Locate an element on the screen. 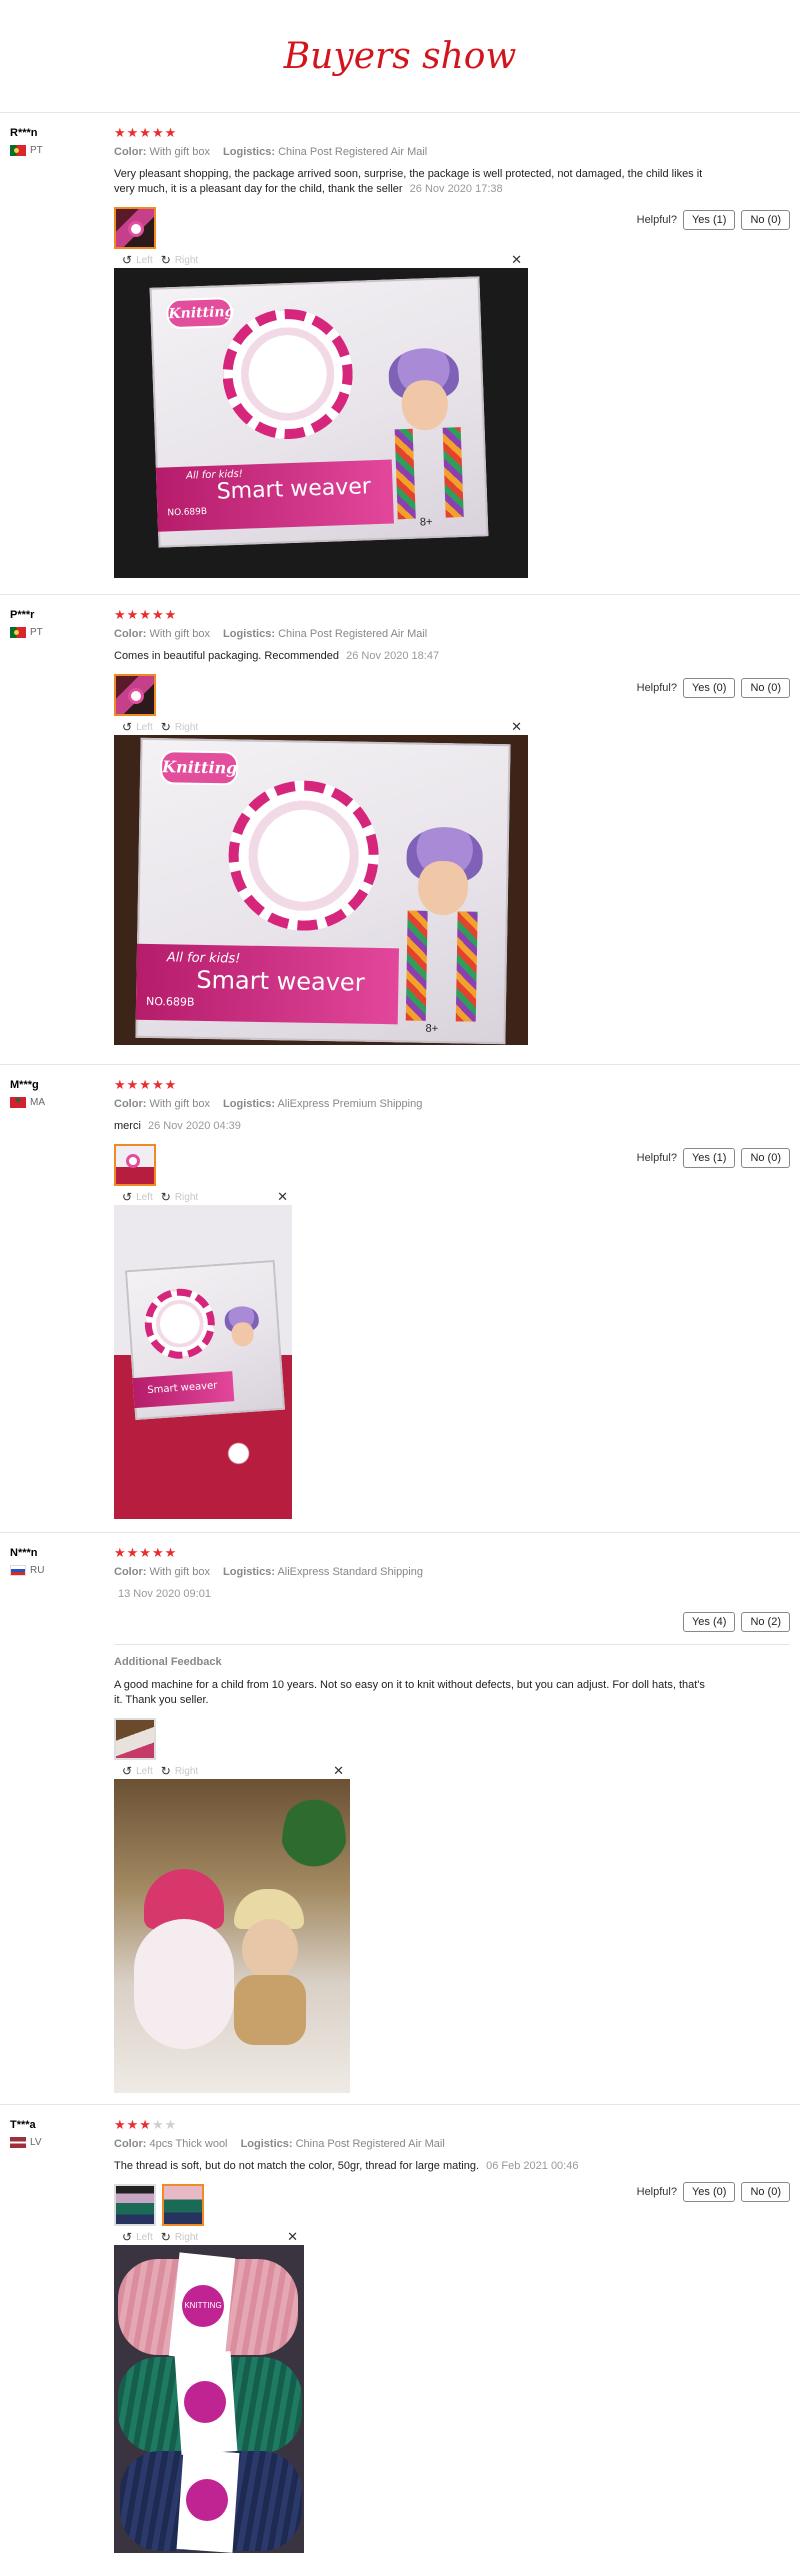 Image resolution: width=800 pixels, height=2566 pixels. review-text: 13 Nov 2020 09:01 is located at coordinates (414, 1594).